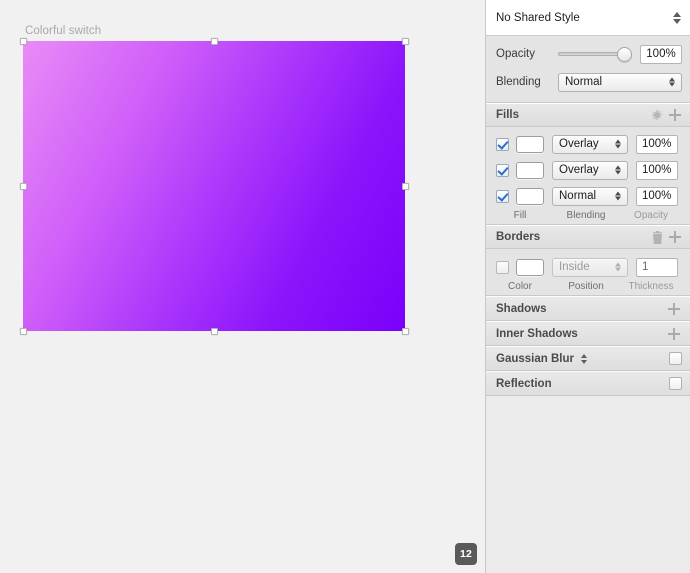 The height and width of the screenshot is (573, 690). Describe the element at coordinates (584, 82) in the screenshot. I see `blending-select-value: Normal` at that location.